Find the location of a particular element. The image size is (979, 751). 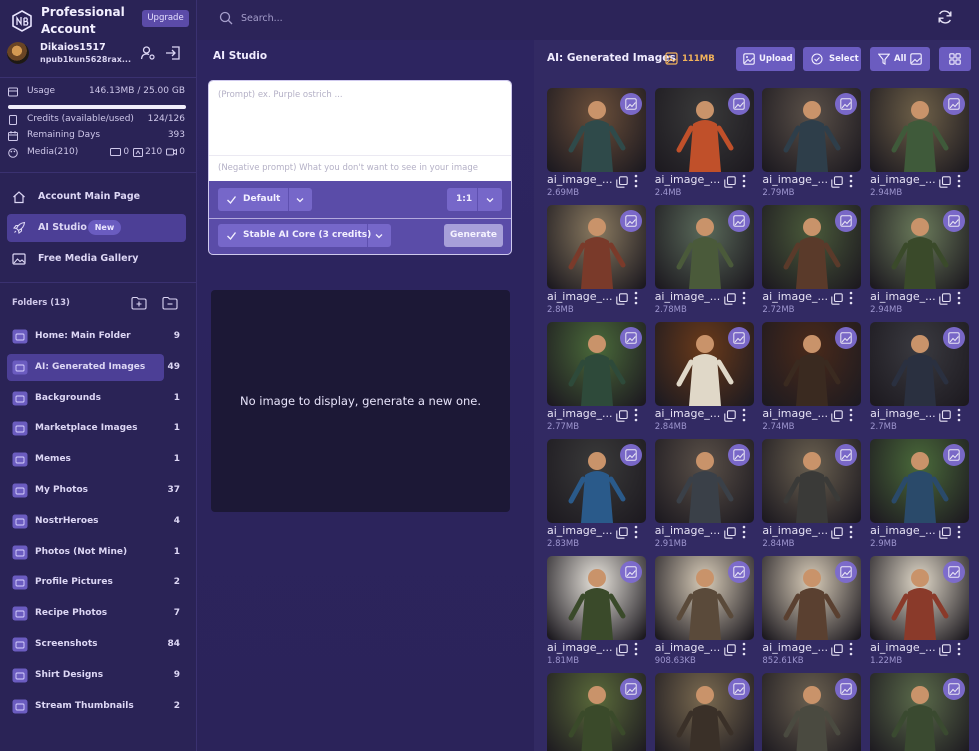

folder-item: My Photos 37 is located at coordinates (96, 490).